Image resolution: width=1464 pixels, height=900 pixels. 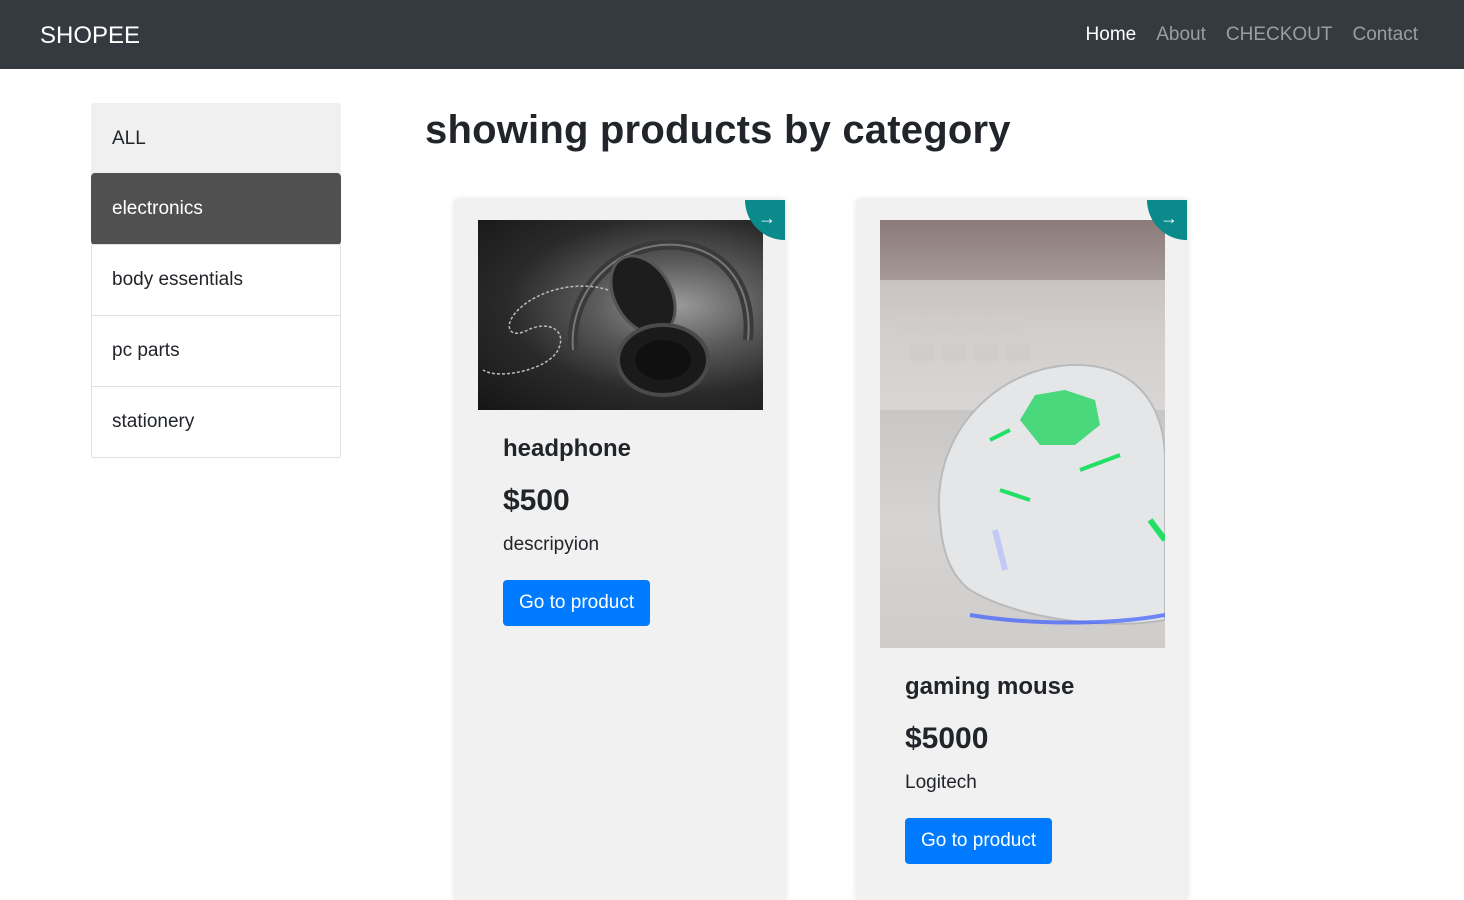 What do you see at coordinates (551, 544) in the screenshot?
I see `product-description: descripyion` at bounding box center [551, 544].